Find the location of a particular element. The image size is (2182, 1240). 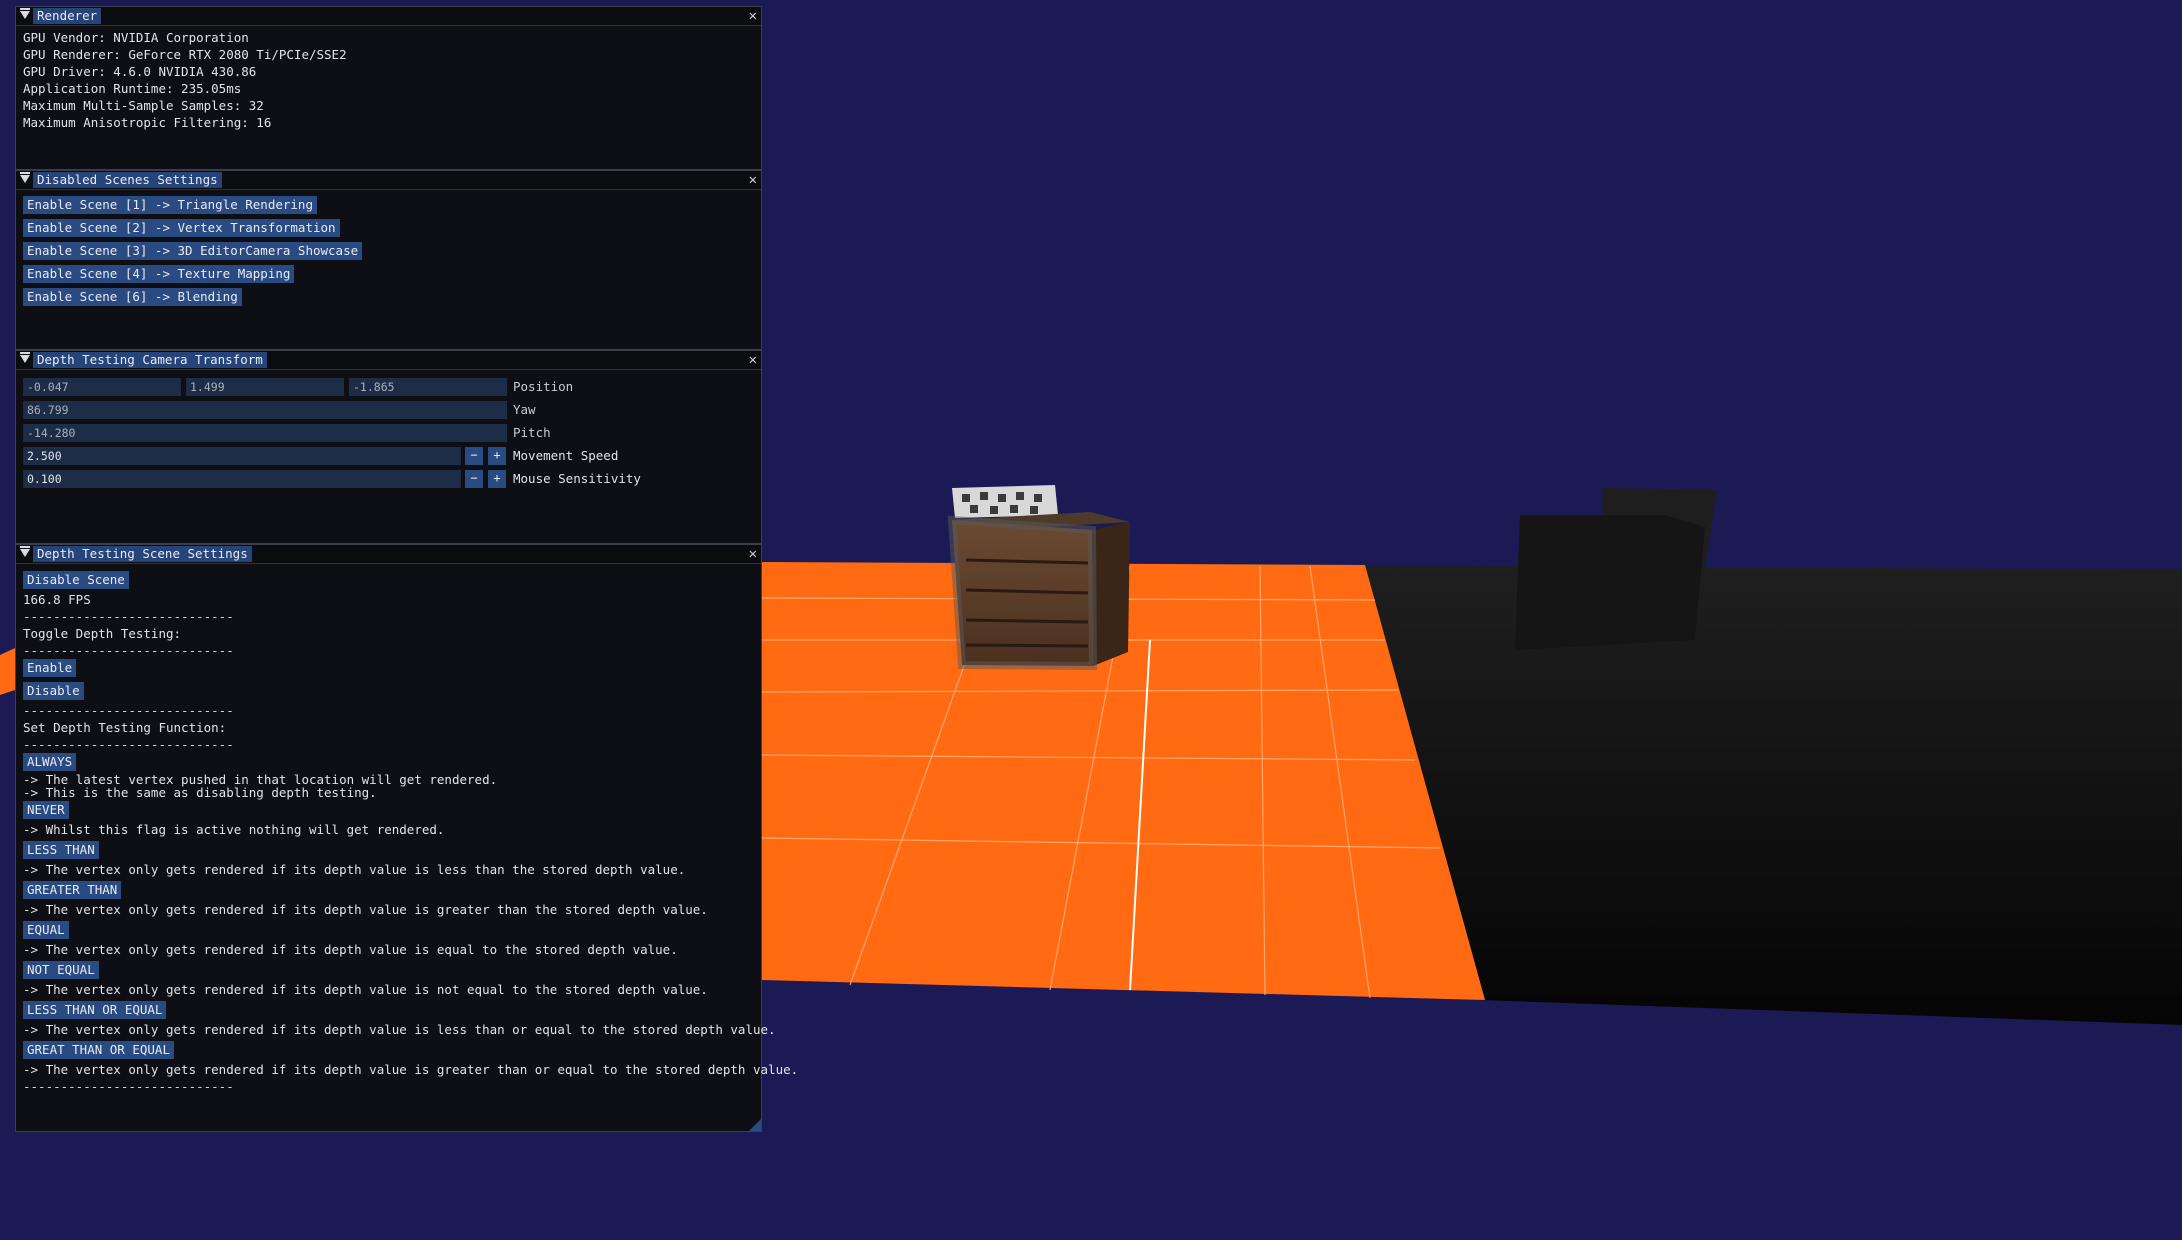

mouse-sensitivity-decrement-button: − is located at coordinates (474, 479).